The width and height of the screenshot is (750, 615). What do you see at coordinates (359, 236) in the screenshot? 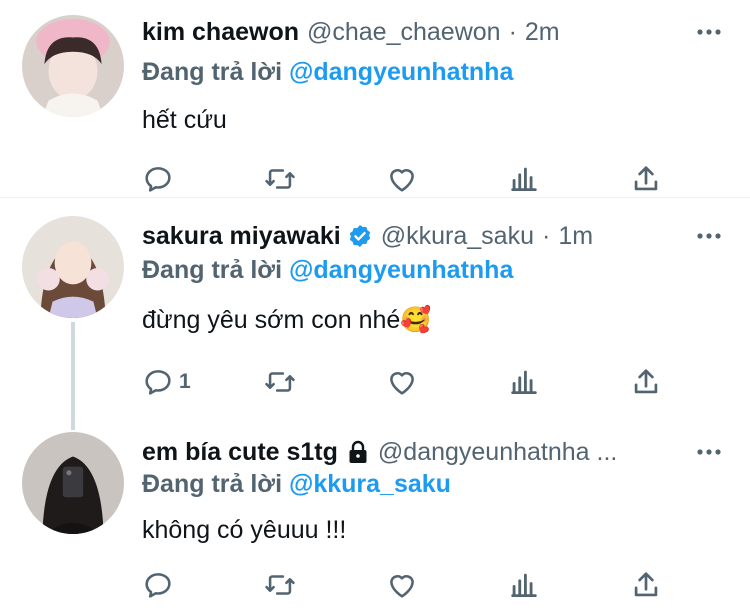
I see `verified-badge-icon` at bounding box center [359, 236].